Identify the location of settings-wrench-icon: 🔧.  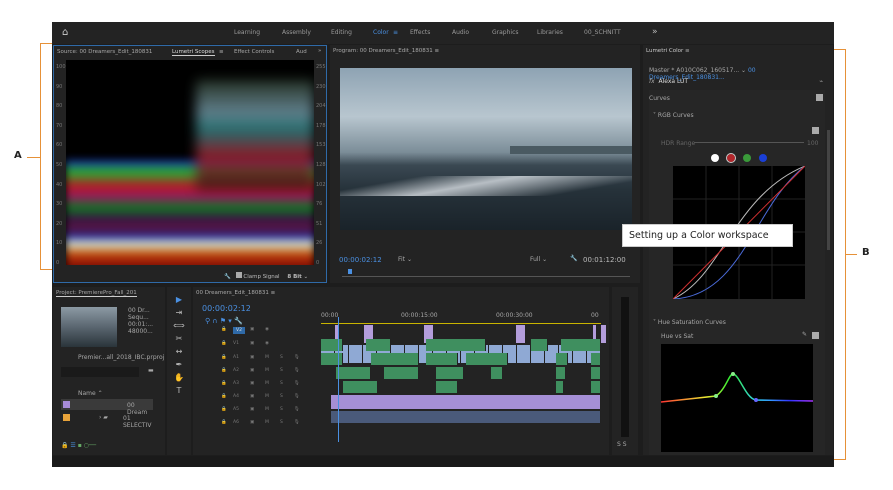
(573, 258).